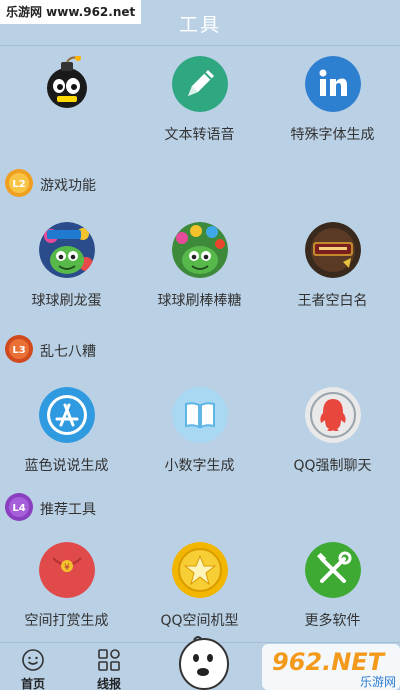 Image resolution: width=400 pixels, height=690 pixels. Describe the element at coordinates (199, 301) in the screenshot. I see `tool-label: 球球刷棒棒糖` at that location.